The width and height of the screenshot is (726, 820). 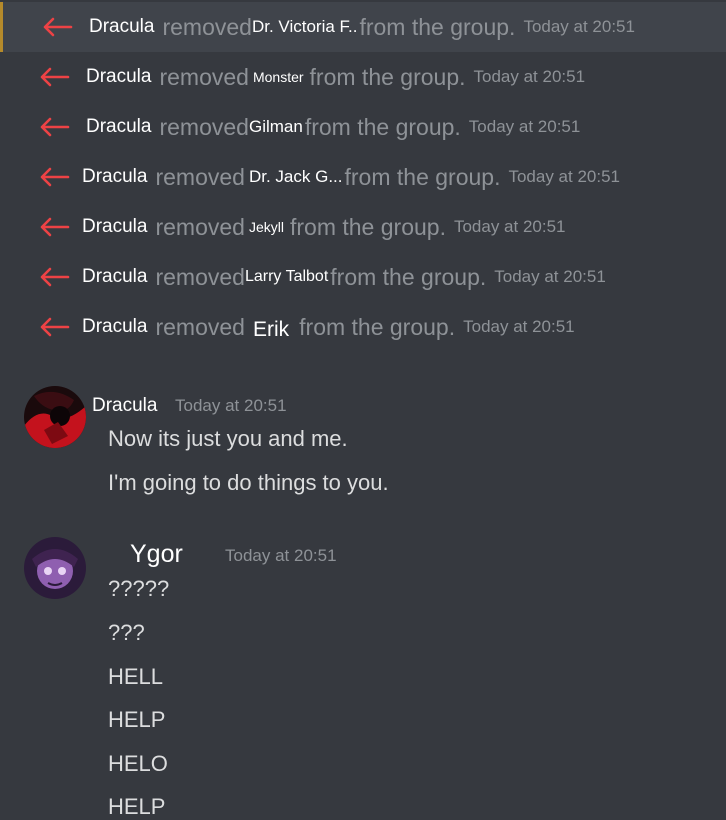 I want to click on message-text: I'm going to do things to you., so click(x=248, y=482).